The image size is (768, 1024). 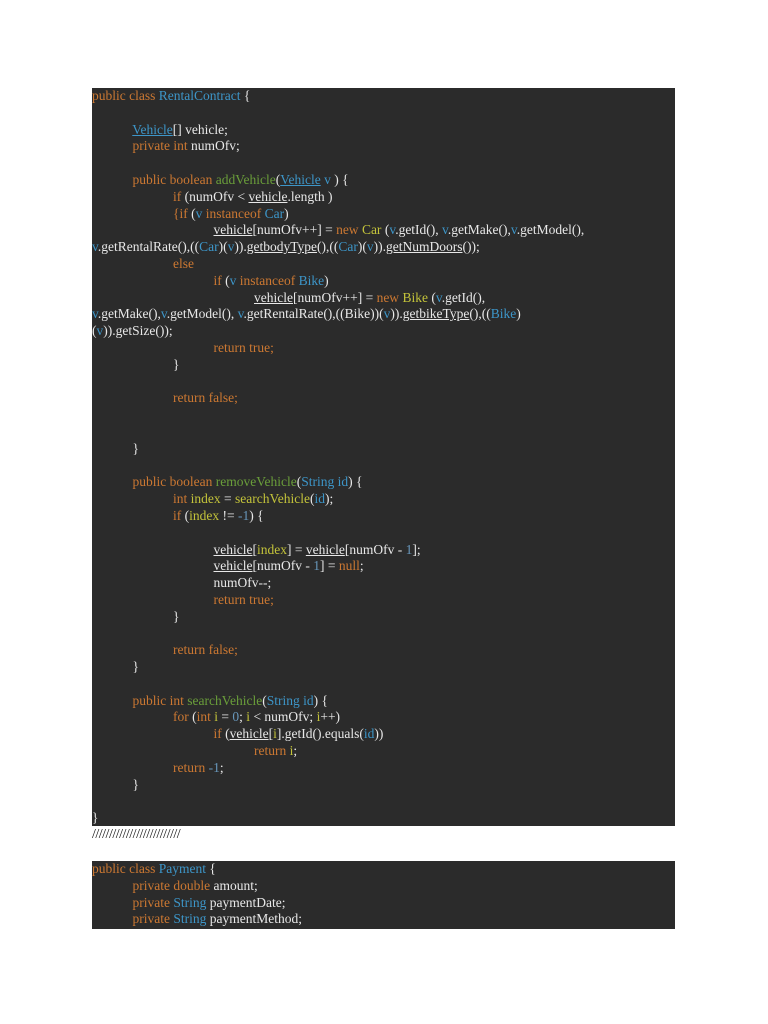 What do you see at coordinates (316, 566) in the screenshot?
I see `code-token: 1` at bounding box center [316, 566].